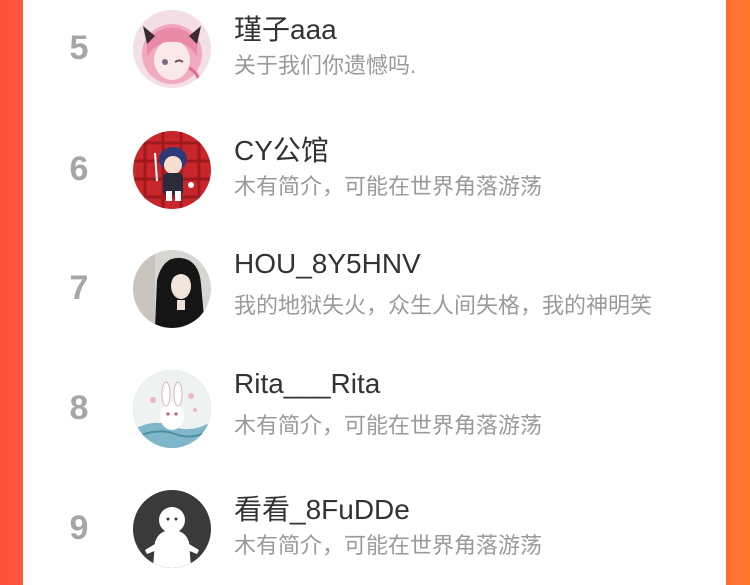  I want to click on user-name: 看看_8FuDDe, so click(322, 508).